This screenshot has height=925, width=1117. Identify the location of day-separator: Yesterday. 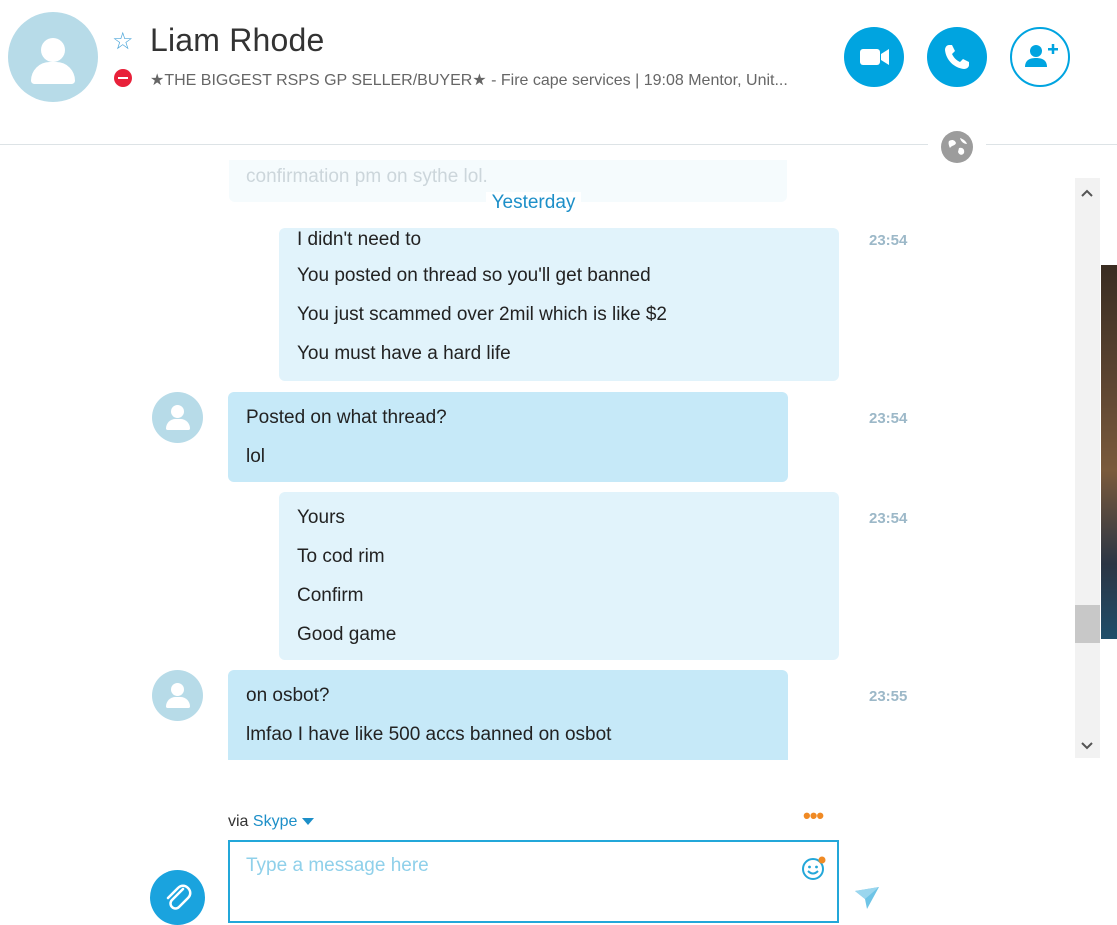
(537, 203).